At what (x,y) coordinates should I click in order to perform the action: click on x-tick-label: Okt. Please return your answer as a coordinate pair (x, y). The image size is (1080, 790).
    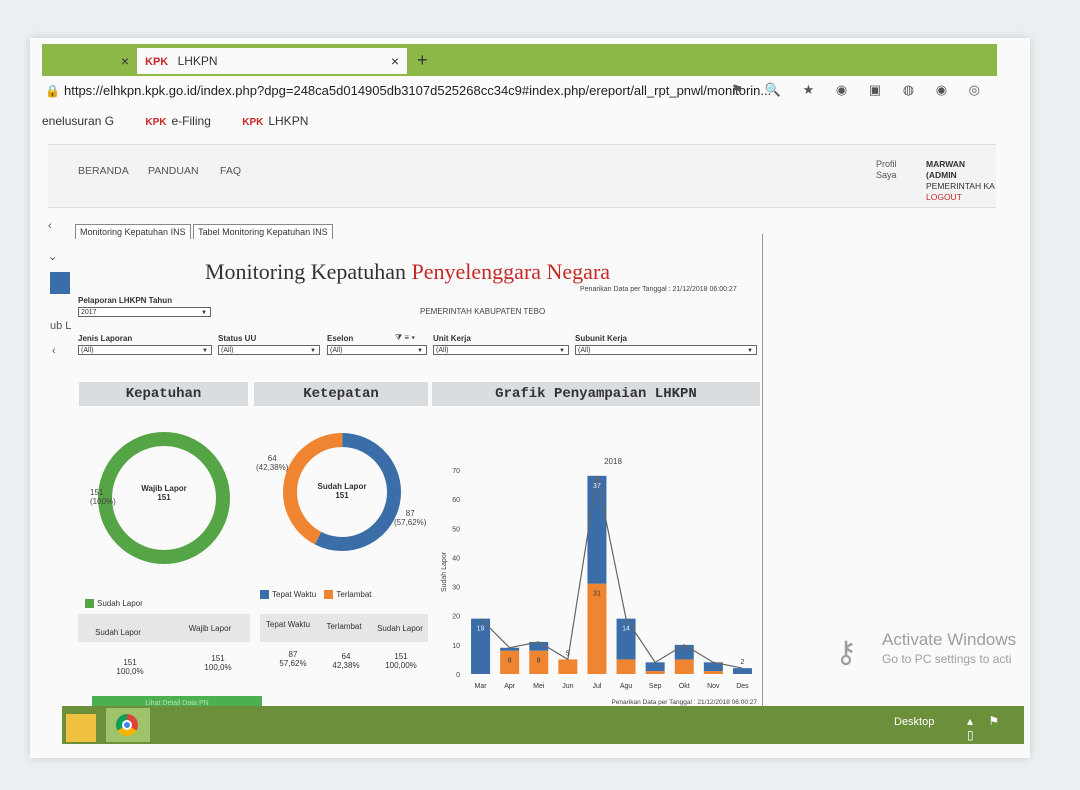
    Looking at the image, I should click on (684, 686).